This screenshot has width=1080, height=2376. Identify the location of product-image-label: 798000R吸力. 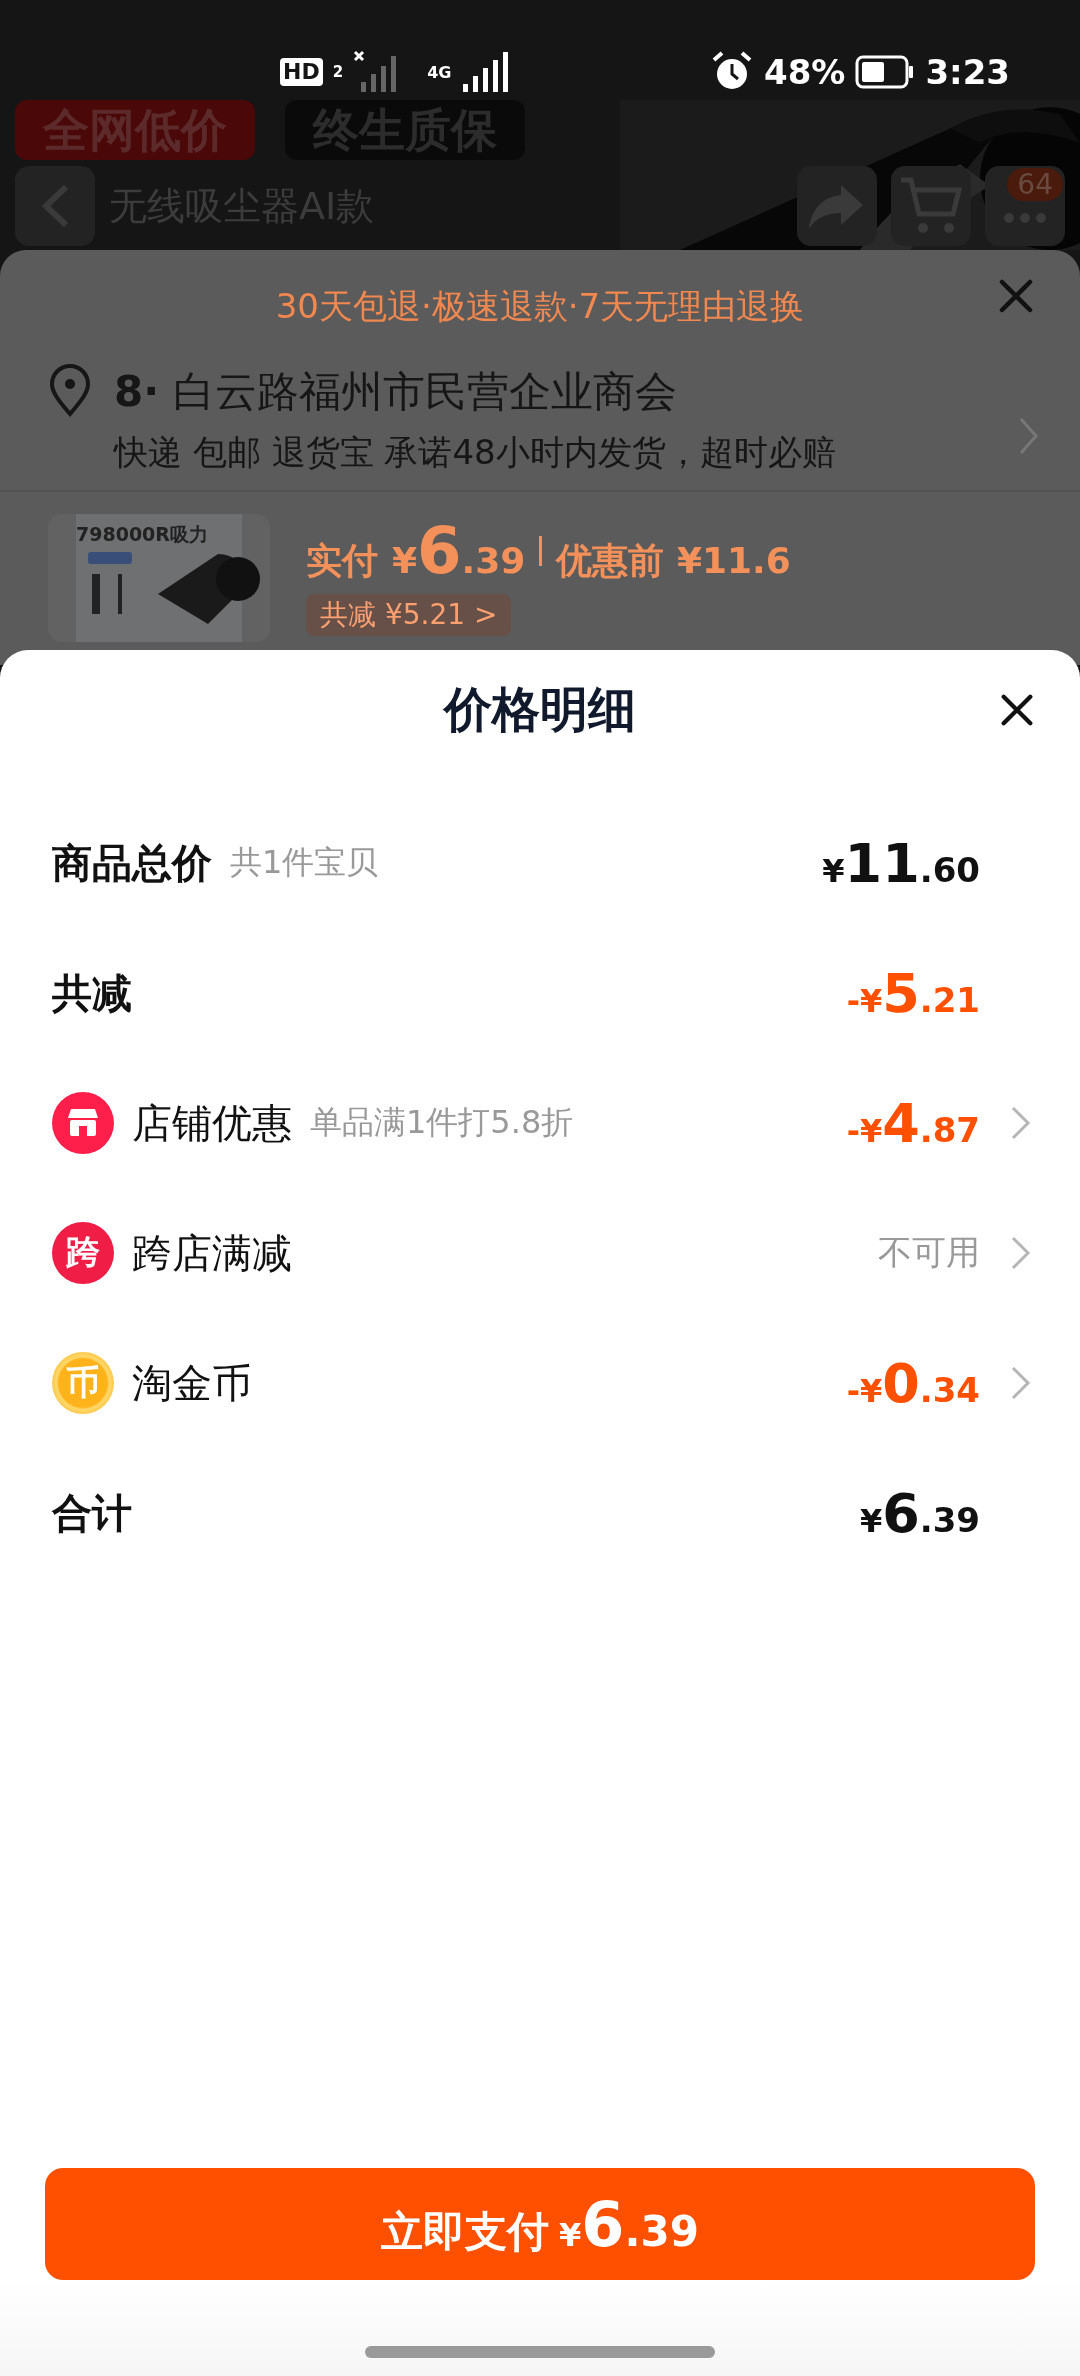
(142, 534).